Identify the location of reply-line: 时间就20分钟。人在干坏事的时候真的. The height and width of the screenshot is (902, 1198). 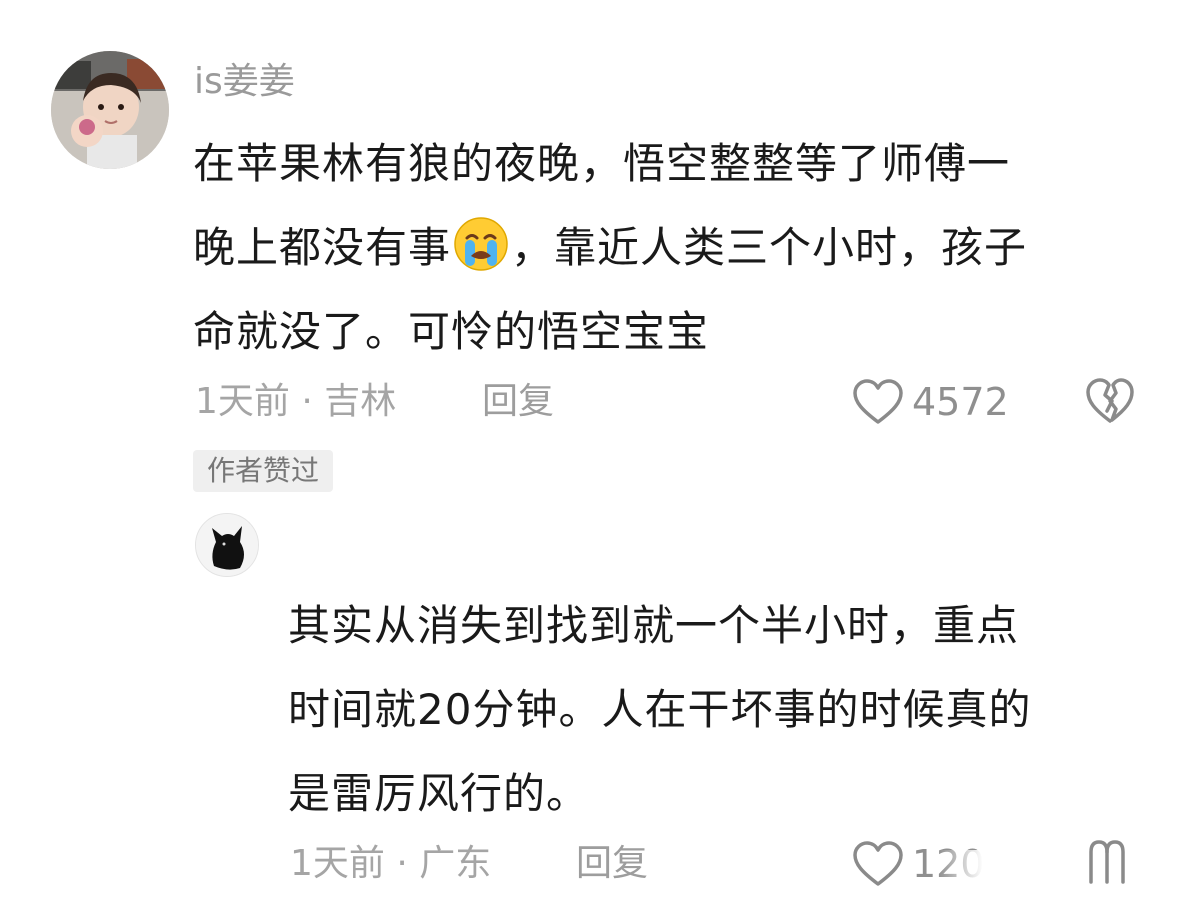
(660, 709).